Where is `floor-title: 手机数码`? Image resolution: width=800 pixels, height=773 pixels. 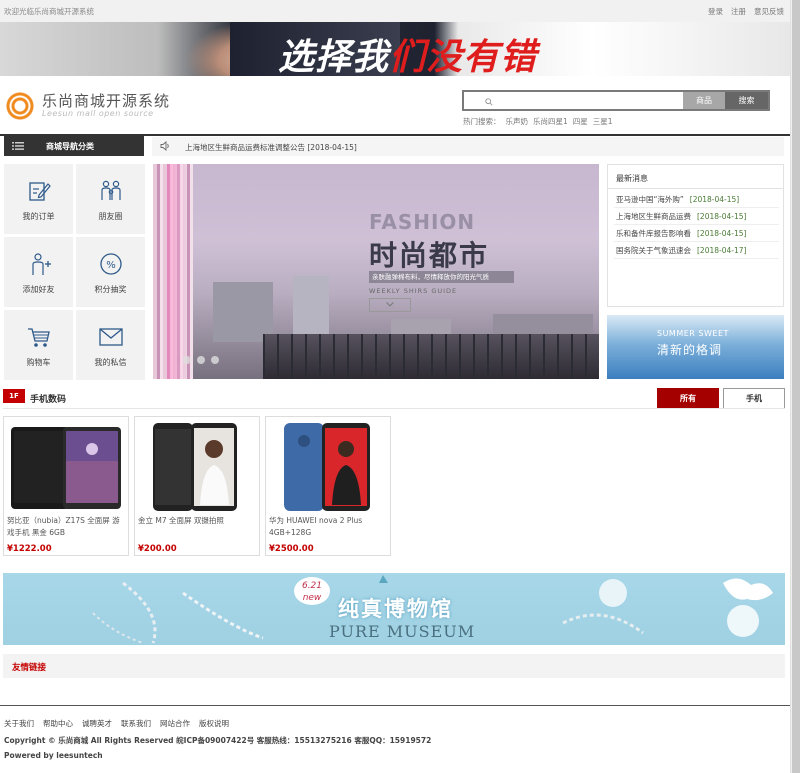 floor-title: 手机数码 is located at coordinates (48, 400).